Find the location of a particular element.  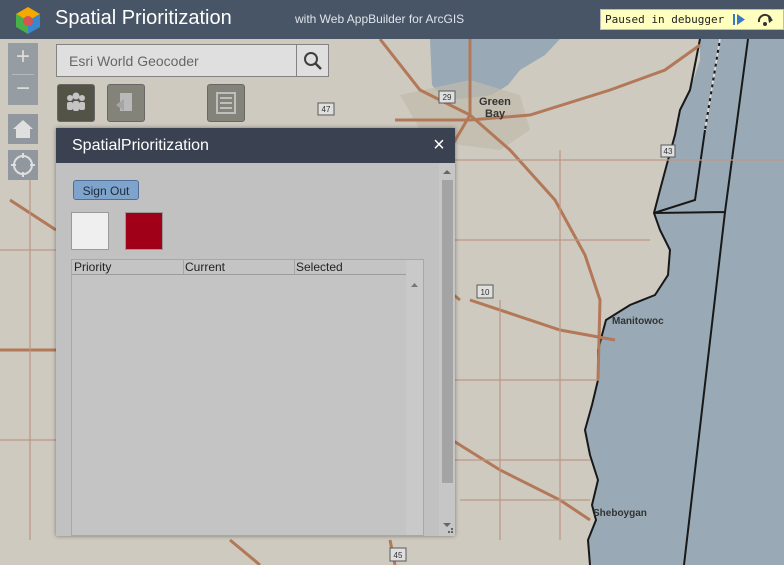

debugger-banner: Paused in debugger is located at coordinates (692, 19).